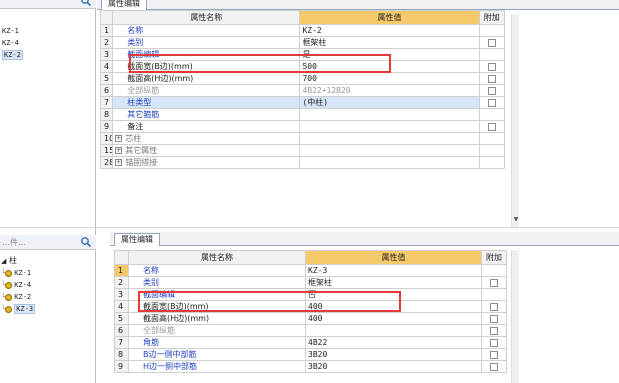 The width and height of the screenshot is (619, 383). I want to click on property-value: 否, so click(393, 294).